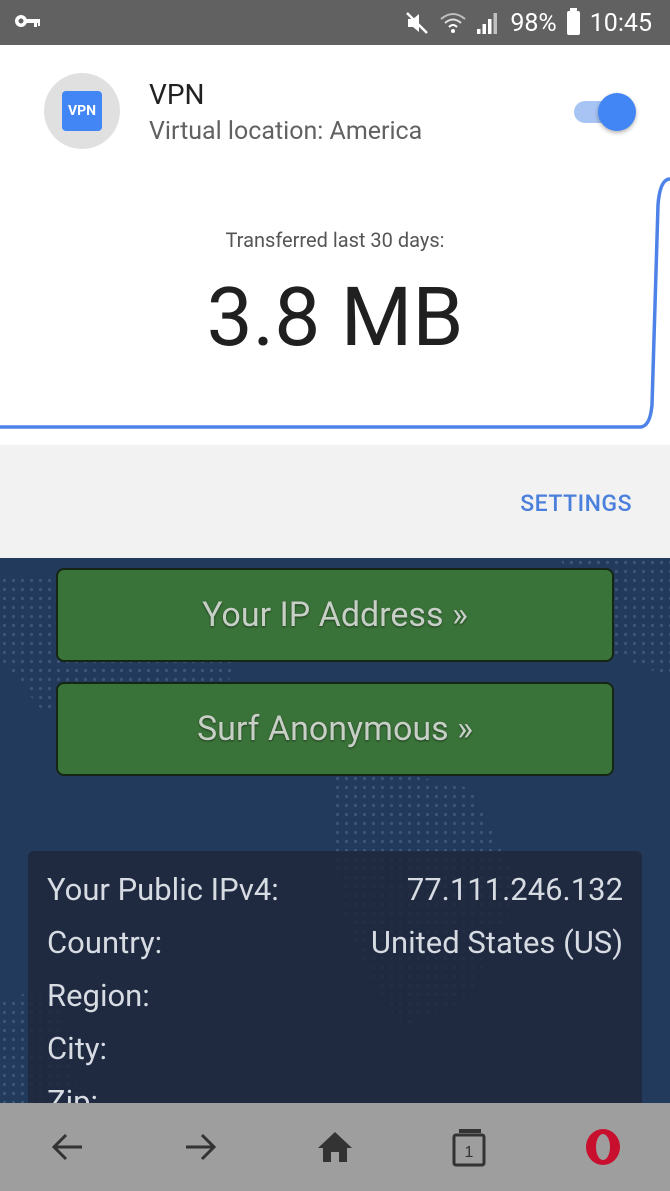 This screenshot has height=1191, width=670. What do you see at coordinates (496, 942) in the screenshot?
I see `info-value: United States (US)` at bounding box center [496, 942].